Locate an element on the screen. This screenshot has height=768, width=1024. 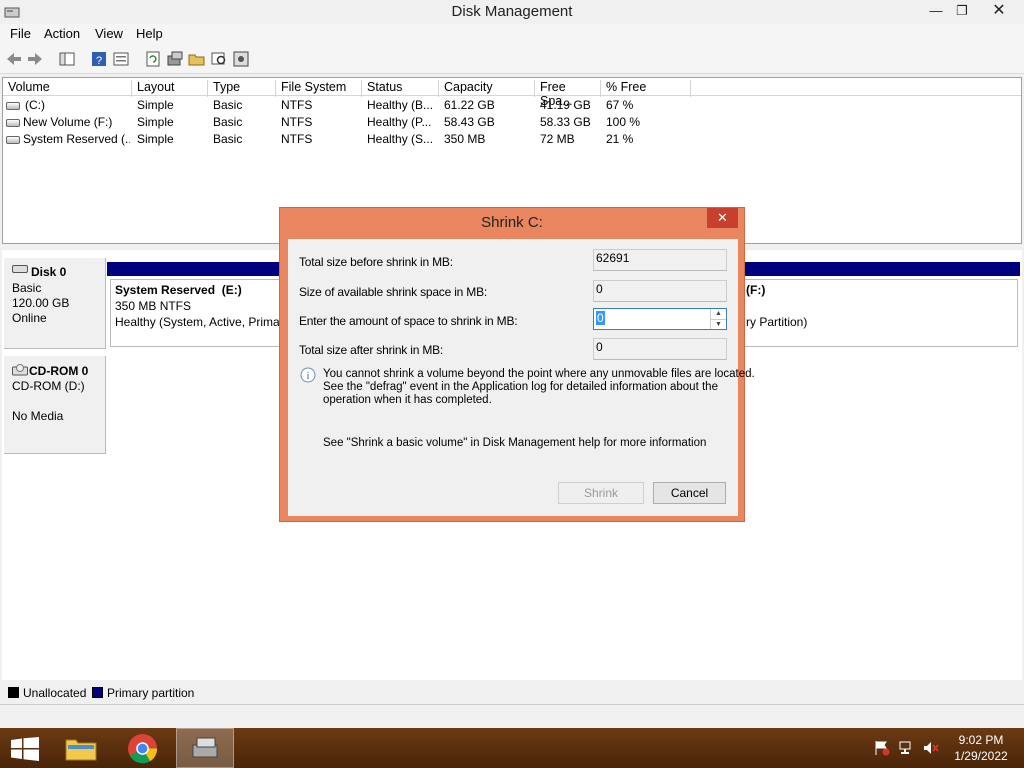
chrome-icon is located at coordinates (142, 748).